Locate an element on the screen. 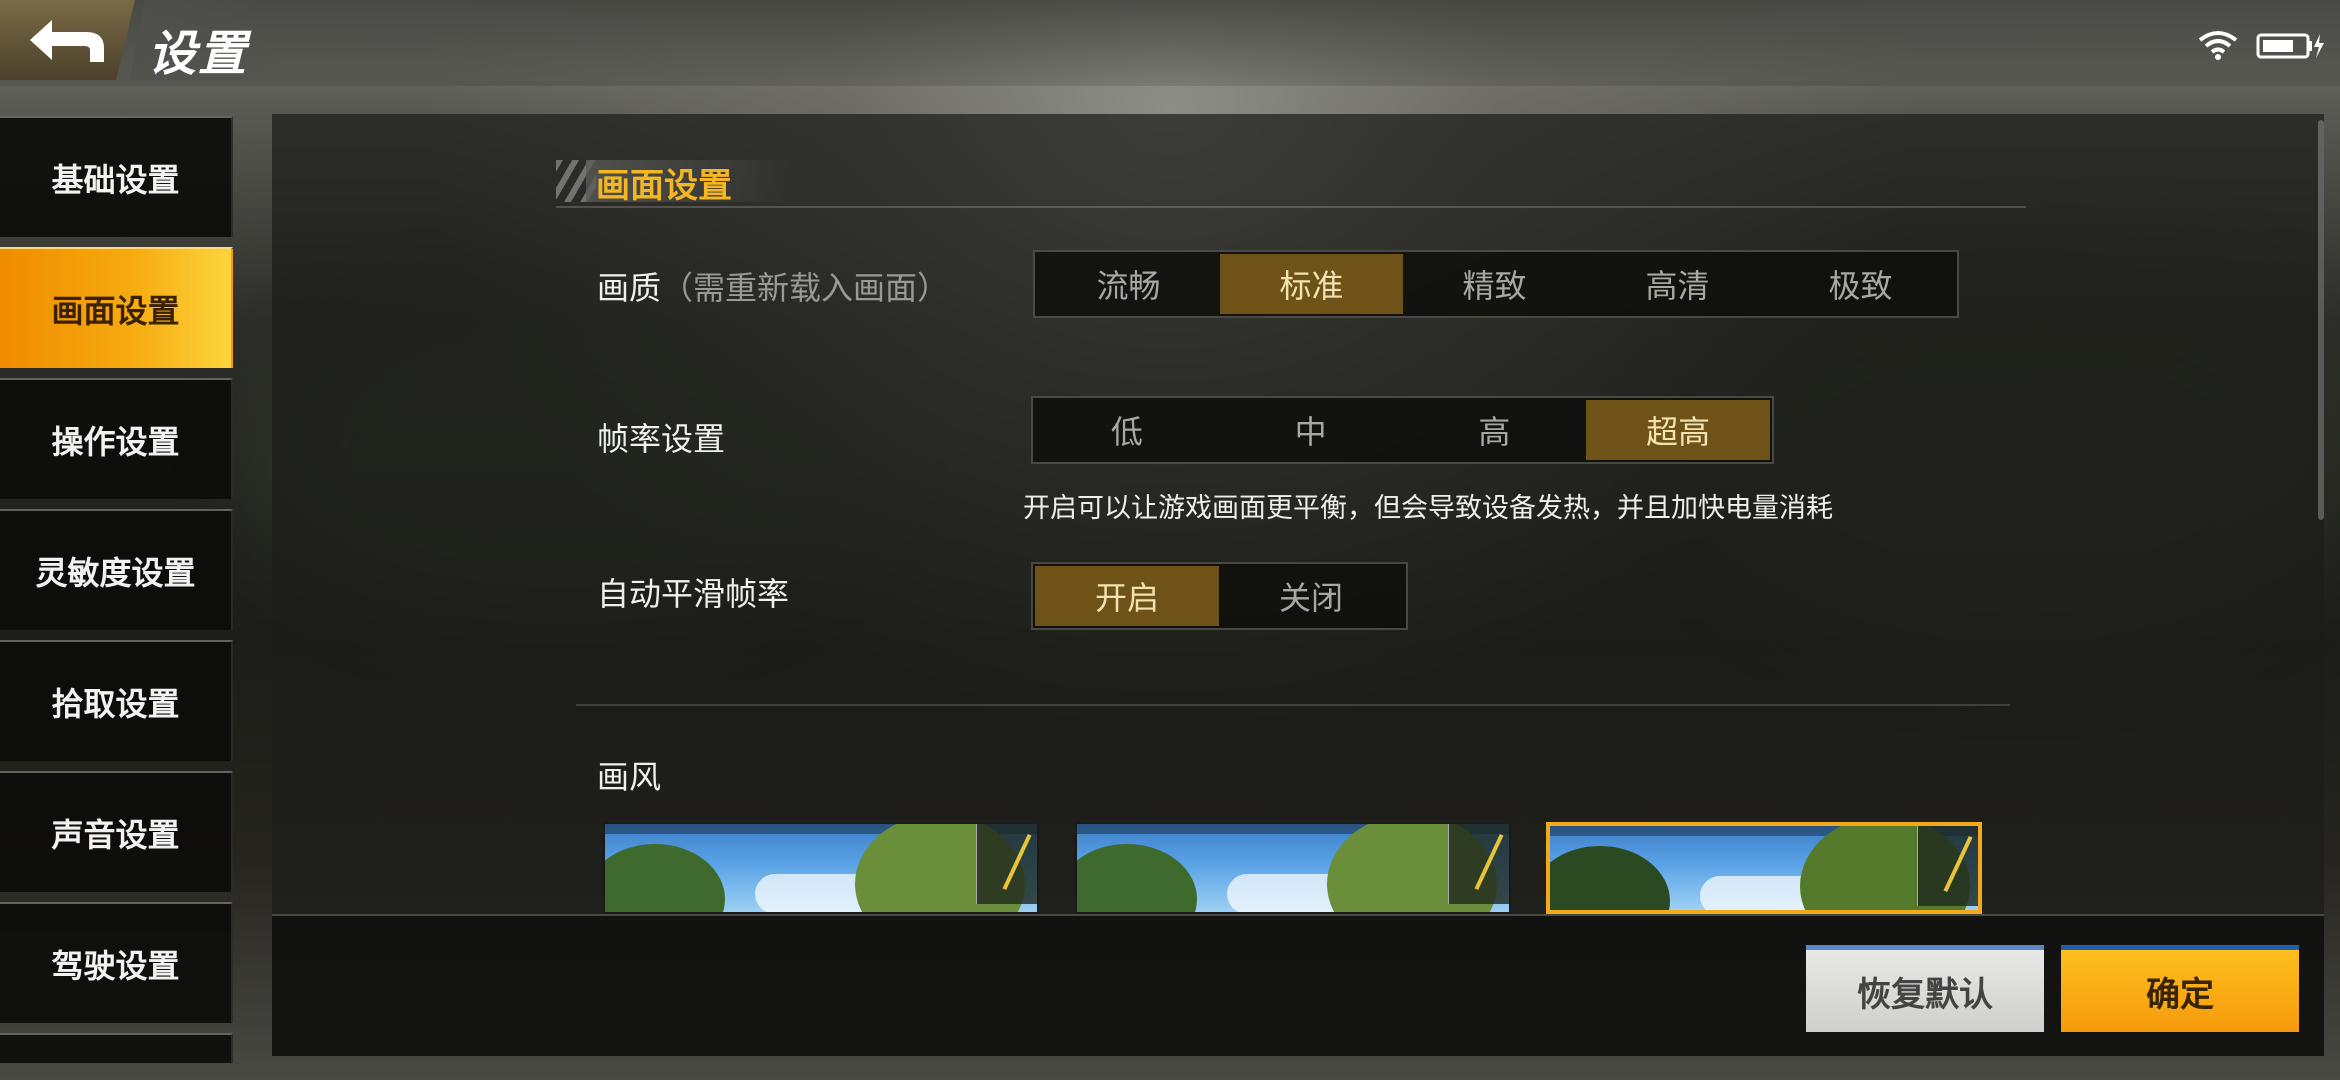 The height and width of the screenshot is (1080, 2340). confirm-button: 确定 is located at coordinates (2180, 988).